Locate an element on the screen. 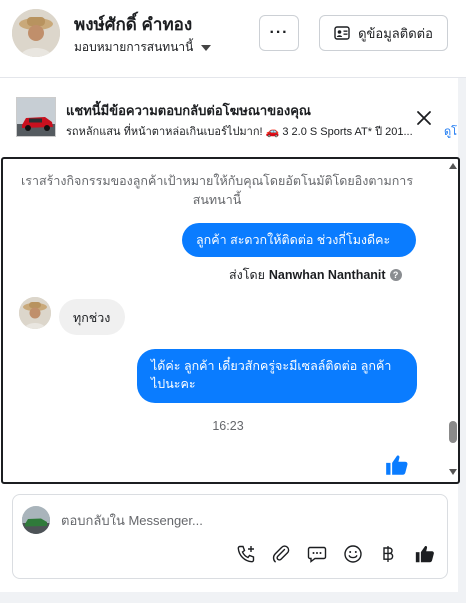 The width and height of the screenshot is (466, 603). contact-card-icon is located at coordinates (342, 33).